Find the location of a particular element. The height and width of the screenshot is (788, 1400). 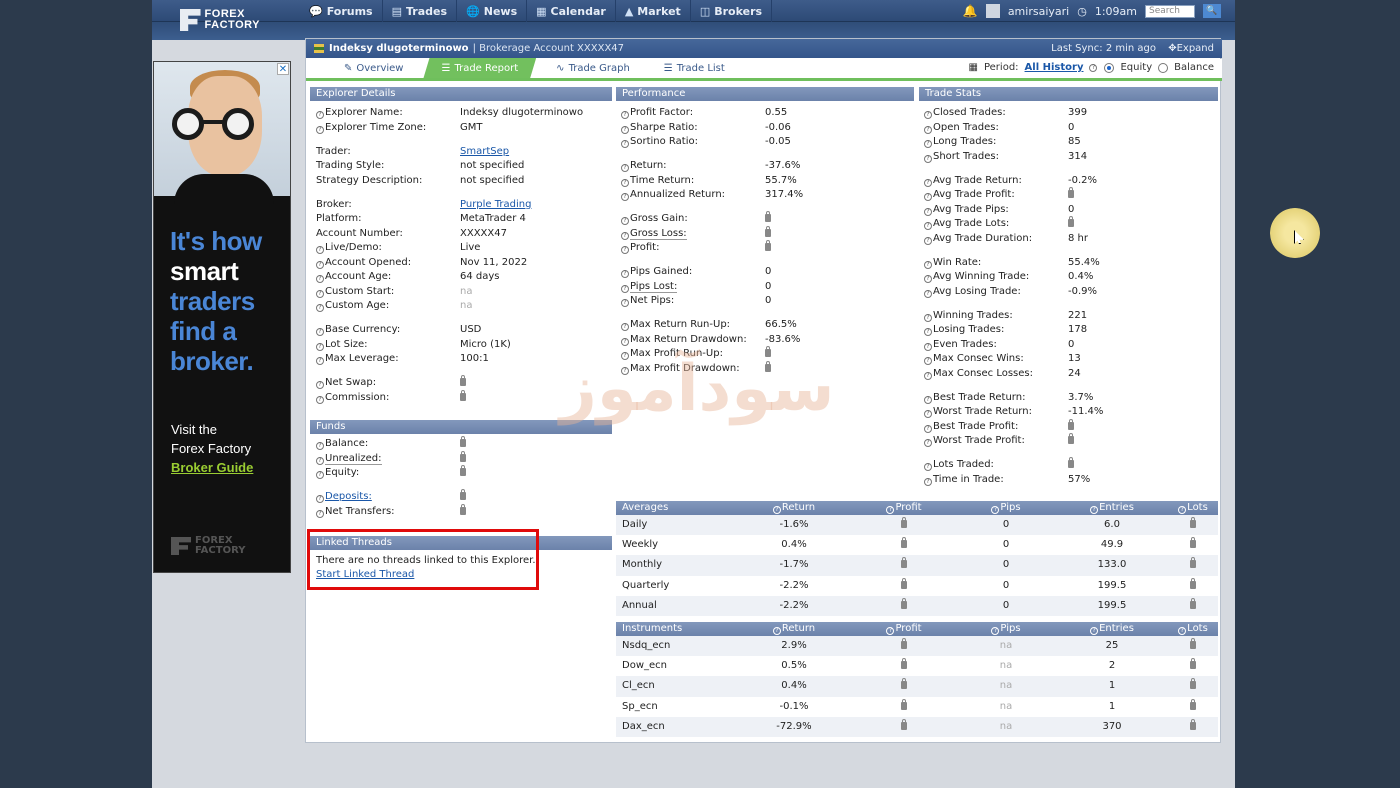

avatar is located at coordinates (992, 11).